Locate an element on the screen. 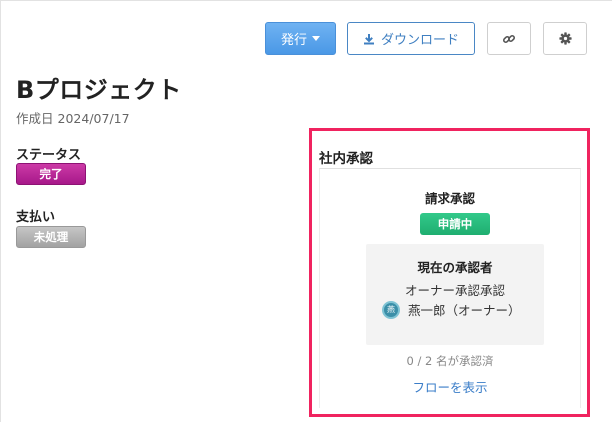 The image size is (612, 422). caret-down-icon is located at coordinates (316, 38).